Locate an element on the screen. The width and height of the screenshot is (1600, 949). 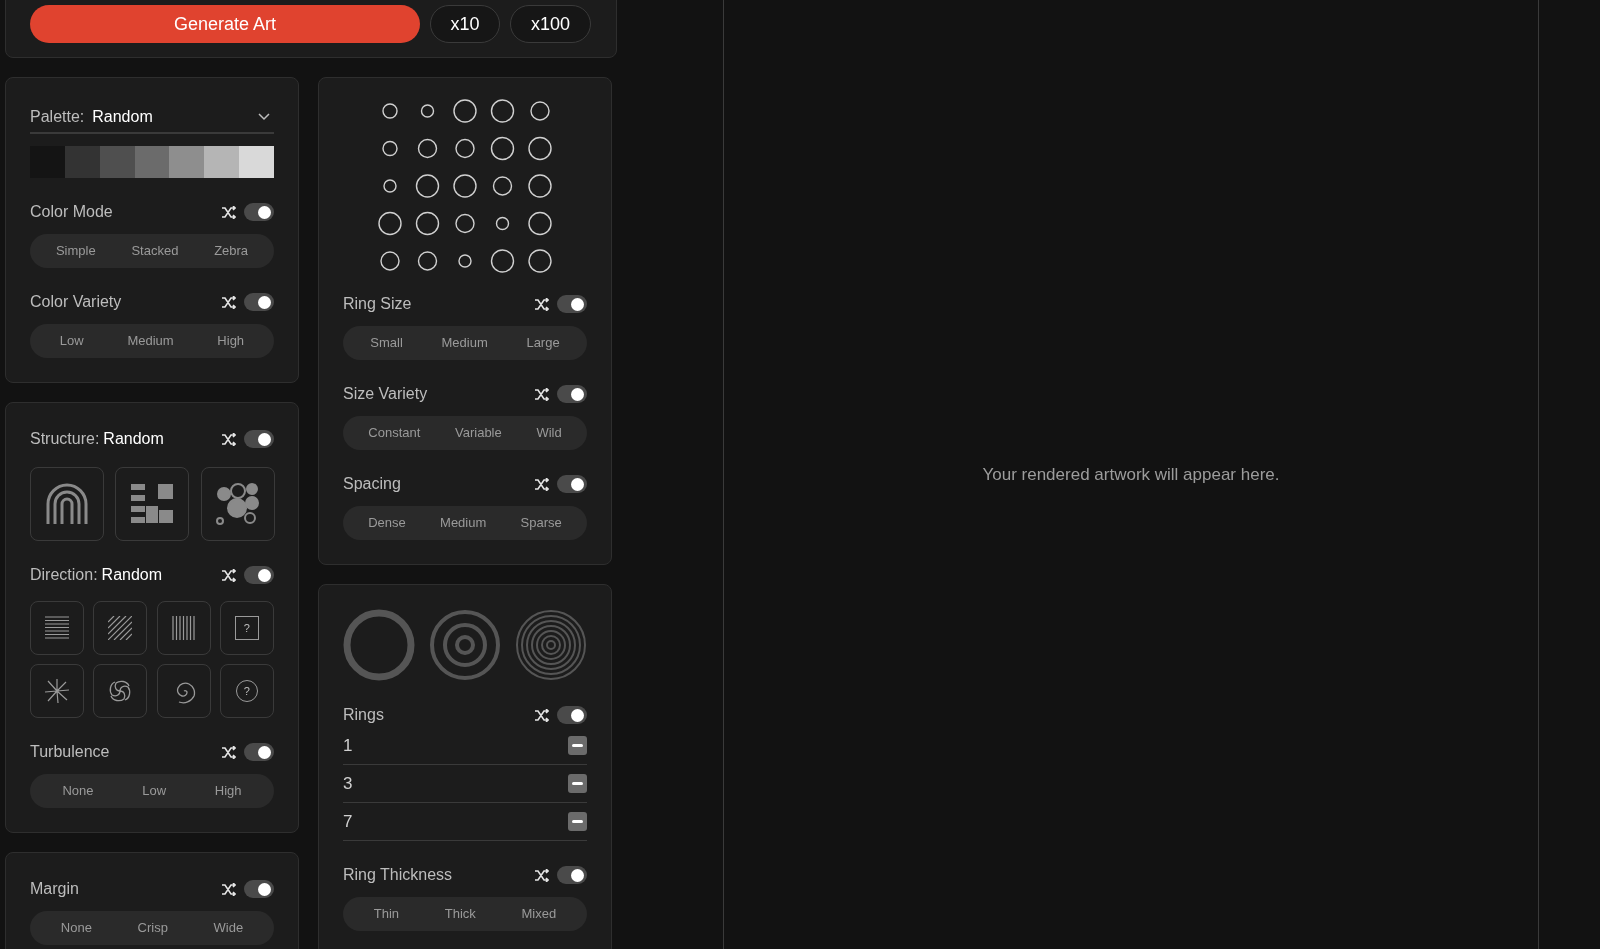
ring-count: 1 is located at coordinates (348, 745).